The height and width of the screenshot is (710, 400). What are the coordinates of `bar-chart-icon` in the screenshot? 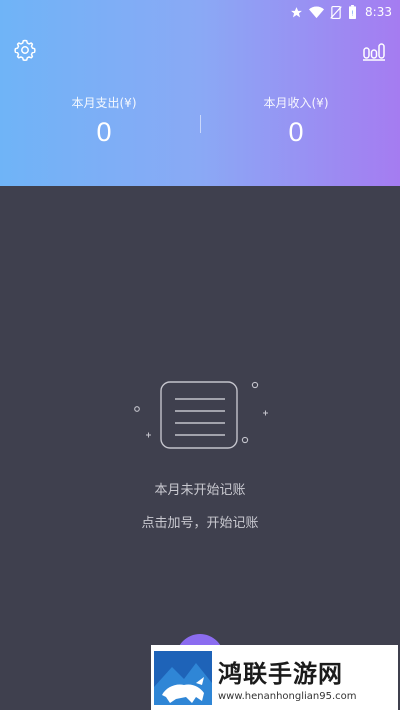 It's located at (374, 52).